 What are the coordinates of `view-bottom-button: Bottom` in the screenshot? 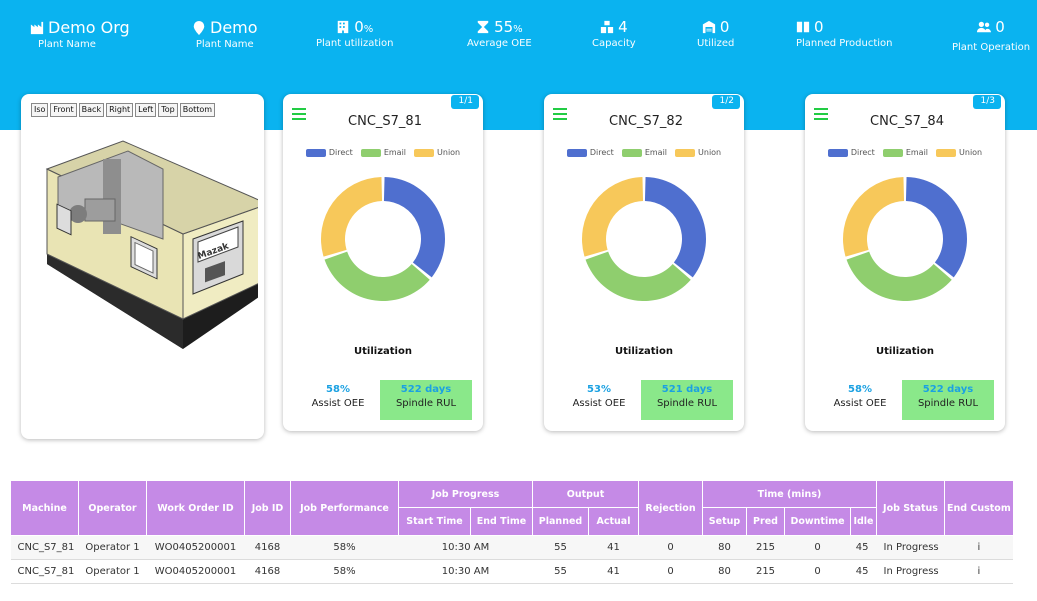 It's located at (197, 110).